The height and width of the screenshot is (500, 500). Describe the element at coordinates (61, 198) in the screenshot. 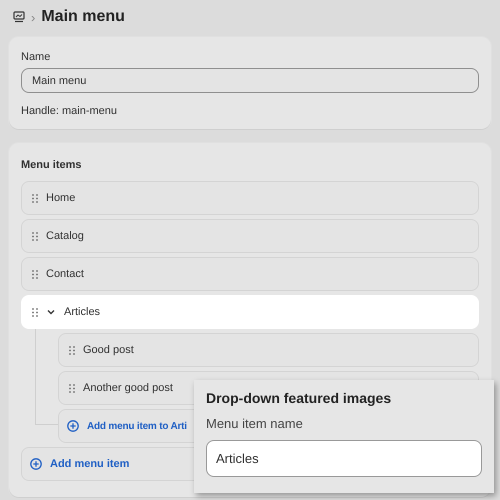

I see `menu-item-label: Home` at that location.